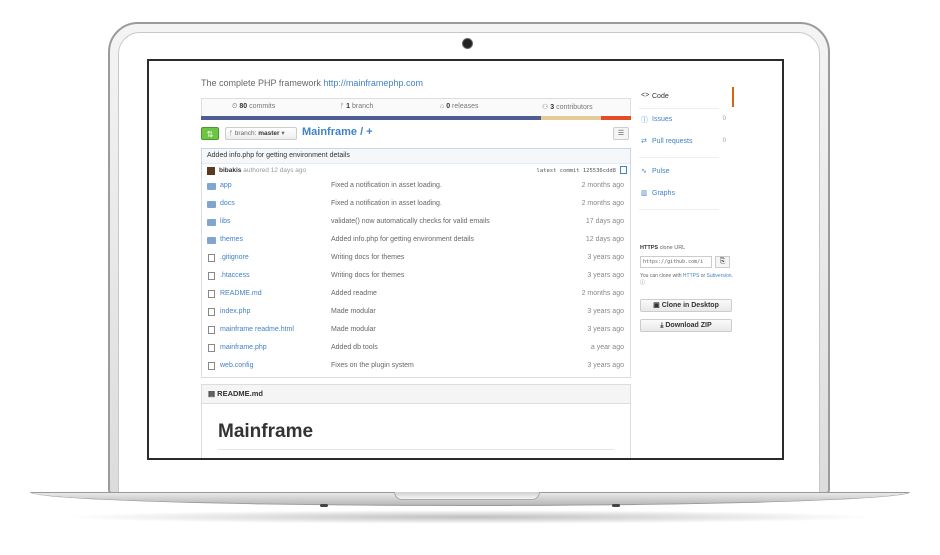 The image size is (940, 555). I want to click on avatar, so click(211, 171).